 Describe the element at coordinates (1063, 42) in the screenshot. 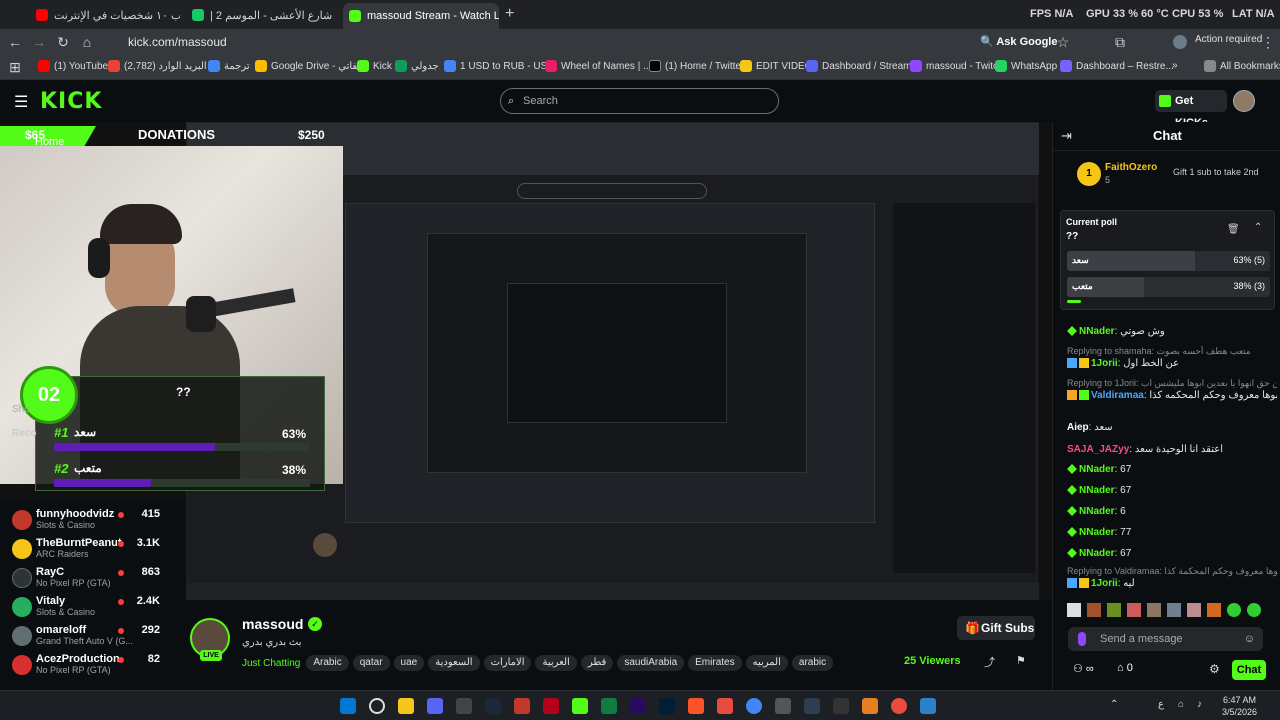

I see `bookmark-star-icon: ☆` at that location.